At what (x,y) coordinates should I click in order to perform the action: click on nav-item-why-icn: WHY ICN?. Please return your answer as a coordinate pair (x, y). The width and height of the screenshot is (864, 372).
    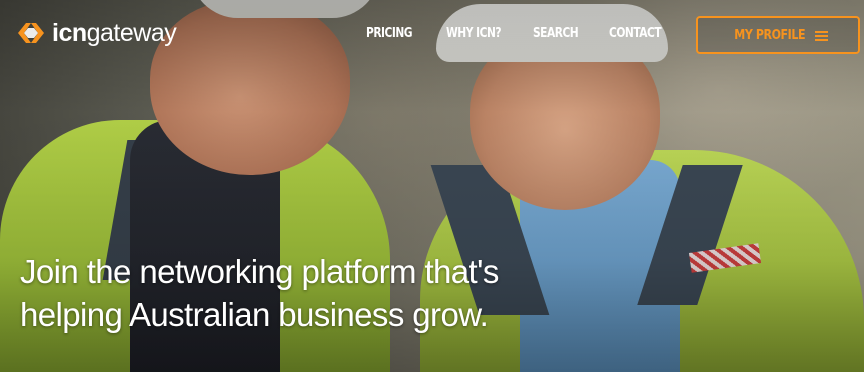
    Looking at the image, I should click on (474, 33).